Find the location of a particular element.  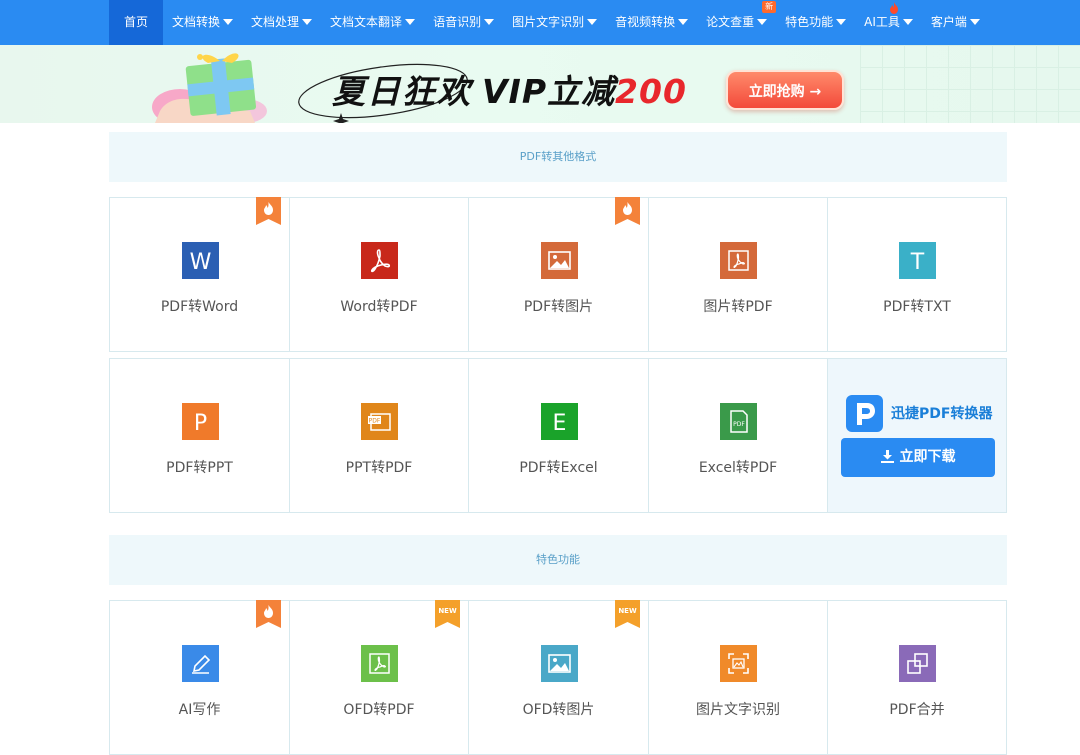

download-now-button: 立即下载 is located at coordinates (918, 457).